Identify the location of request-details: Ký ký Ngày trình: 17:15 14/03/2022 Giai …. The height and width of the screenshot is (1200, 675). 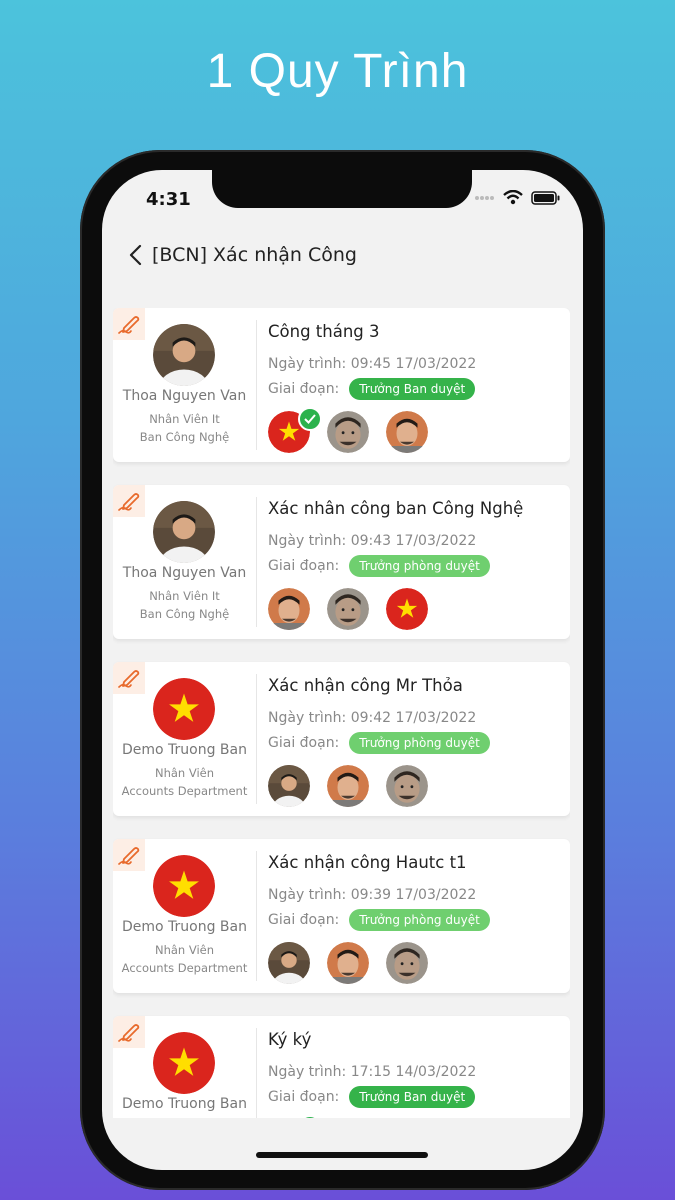
(419, 1067).